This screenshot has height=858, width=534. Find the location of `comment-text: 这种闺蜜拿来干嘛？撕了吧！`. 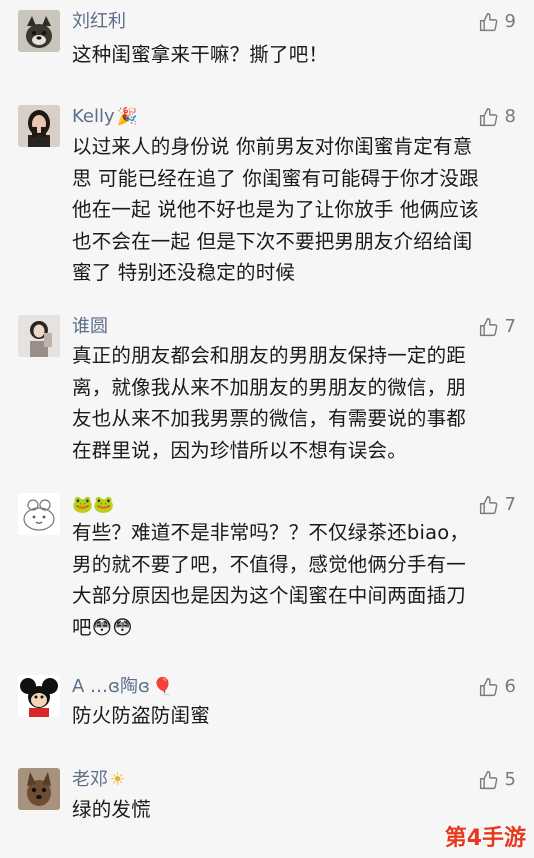

comment-text: 这种闺蜜拿来干嘛？撕了吧！ is located at coordinates (200, 54).